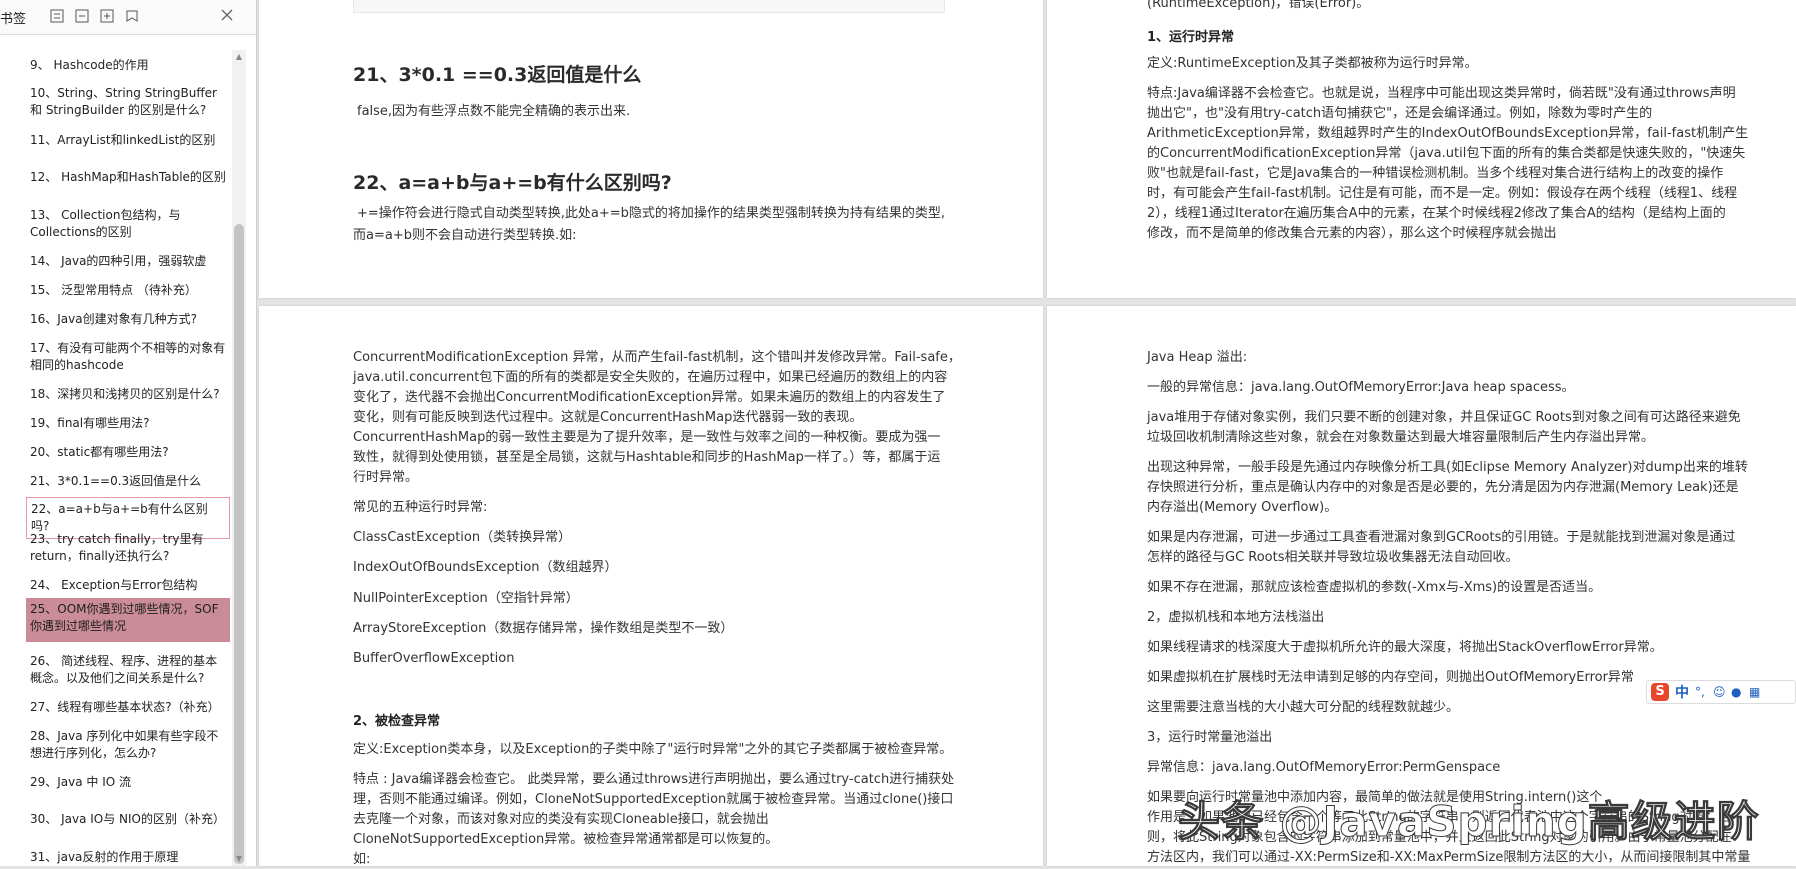 This screenshot has width=1796, height=869. What do you see at coordinates (1258, 5) in the screenshot?
I see `paragraph: (RuntimeException)，错误(Error)。` at bounding box center [1258, 5].